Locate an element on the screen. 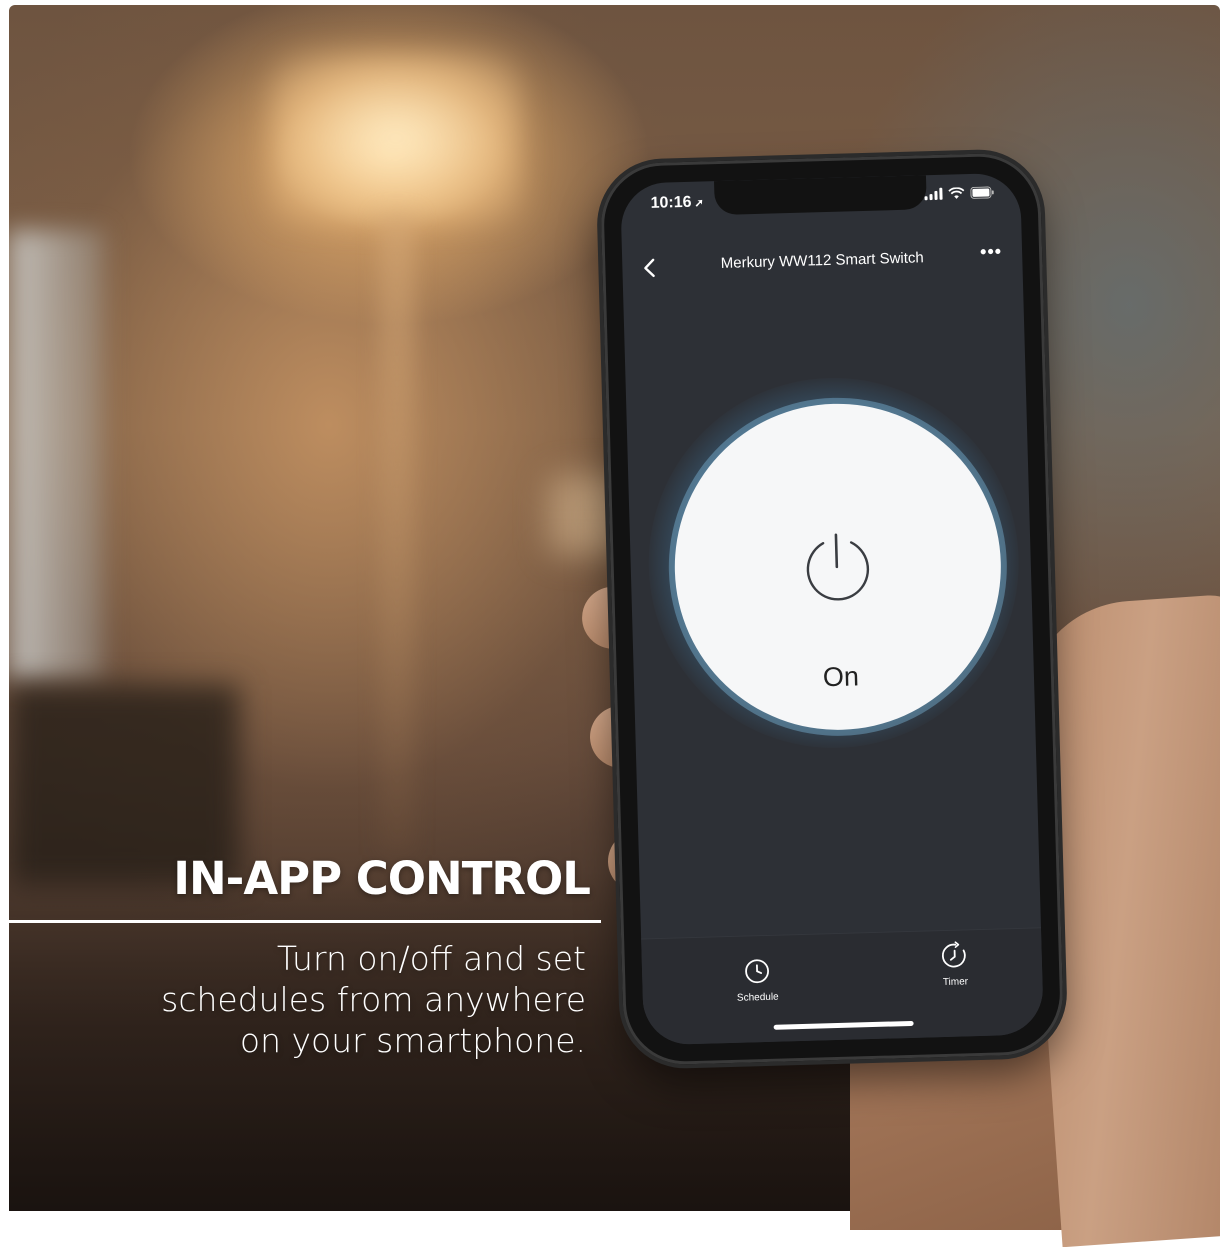  time-text: 10:16 is located at coordinates (671, 202).